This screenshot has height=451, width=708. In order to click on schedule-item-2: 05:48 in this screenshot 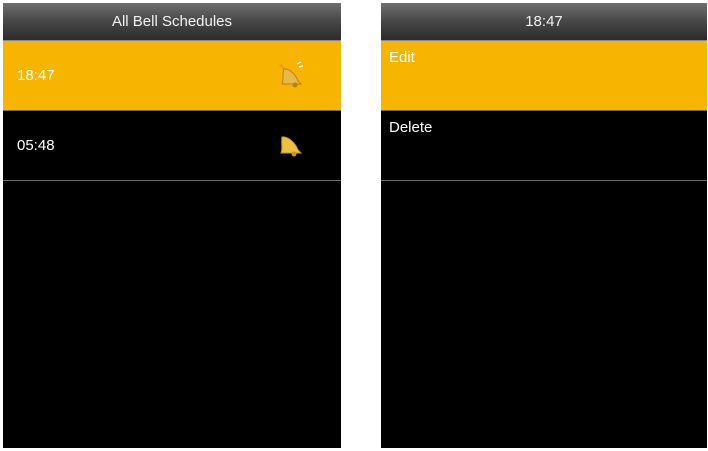, I will do `click(172, 146)`.